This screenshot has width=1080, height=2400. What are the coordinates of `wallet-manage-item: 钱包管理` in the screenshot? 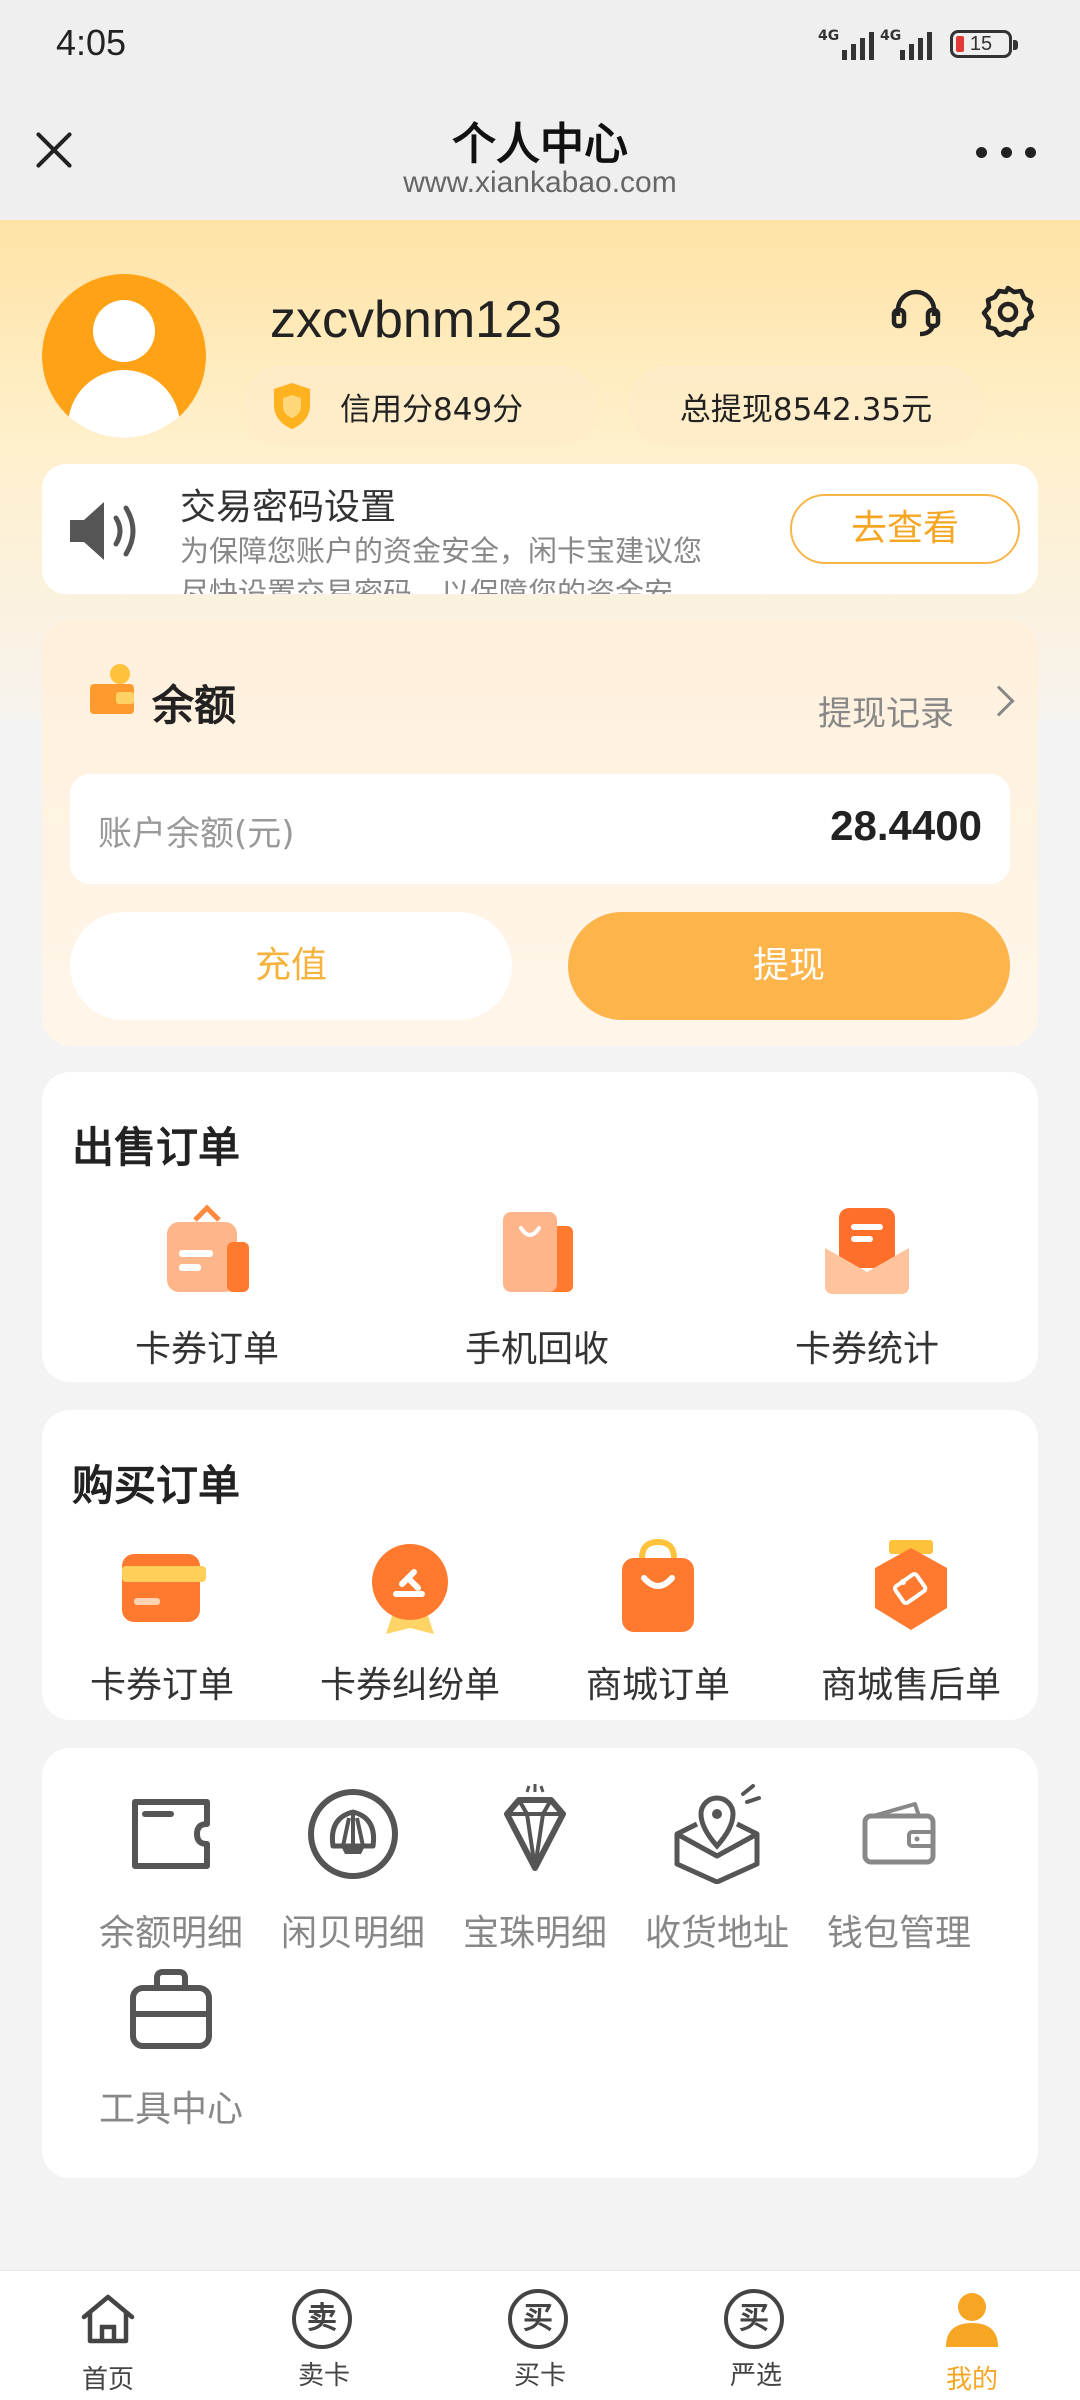 It's located at (899, 1870).